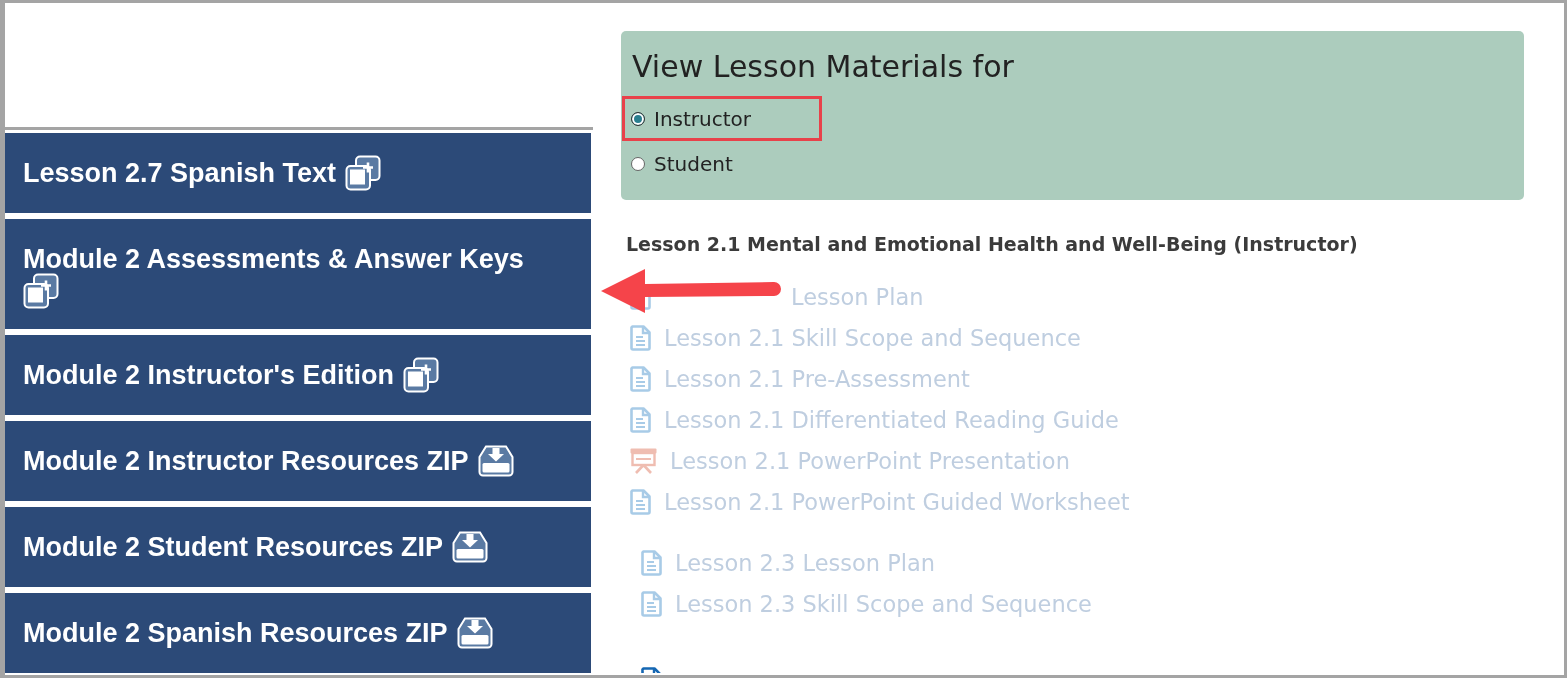 The height and width of the screenshot is (678, 1567). Describe the element at coordinates (298, 547) in the screenshot. I see `resource-button: Module 2 Student Resources ZIP` at that location.